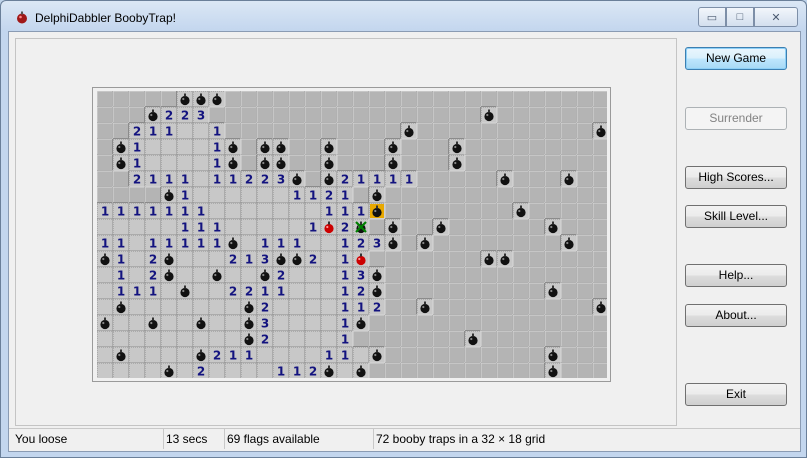 This screenshot has width=807, height=458. Describe the element at coordinates (736, 394) in the screenshot. I see `exit-button: Exit` at that location.